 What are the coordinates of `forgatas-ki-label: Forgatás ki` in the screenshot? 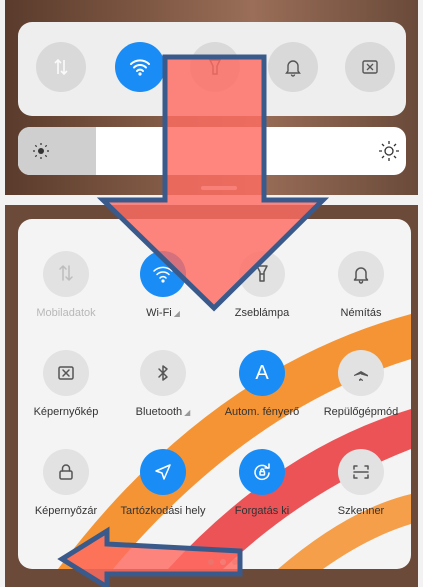 It's located at (262, 511).